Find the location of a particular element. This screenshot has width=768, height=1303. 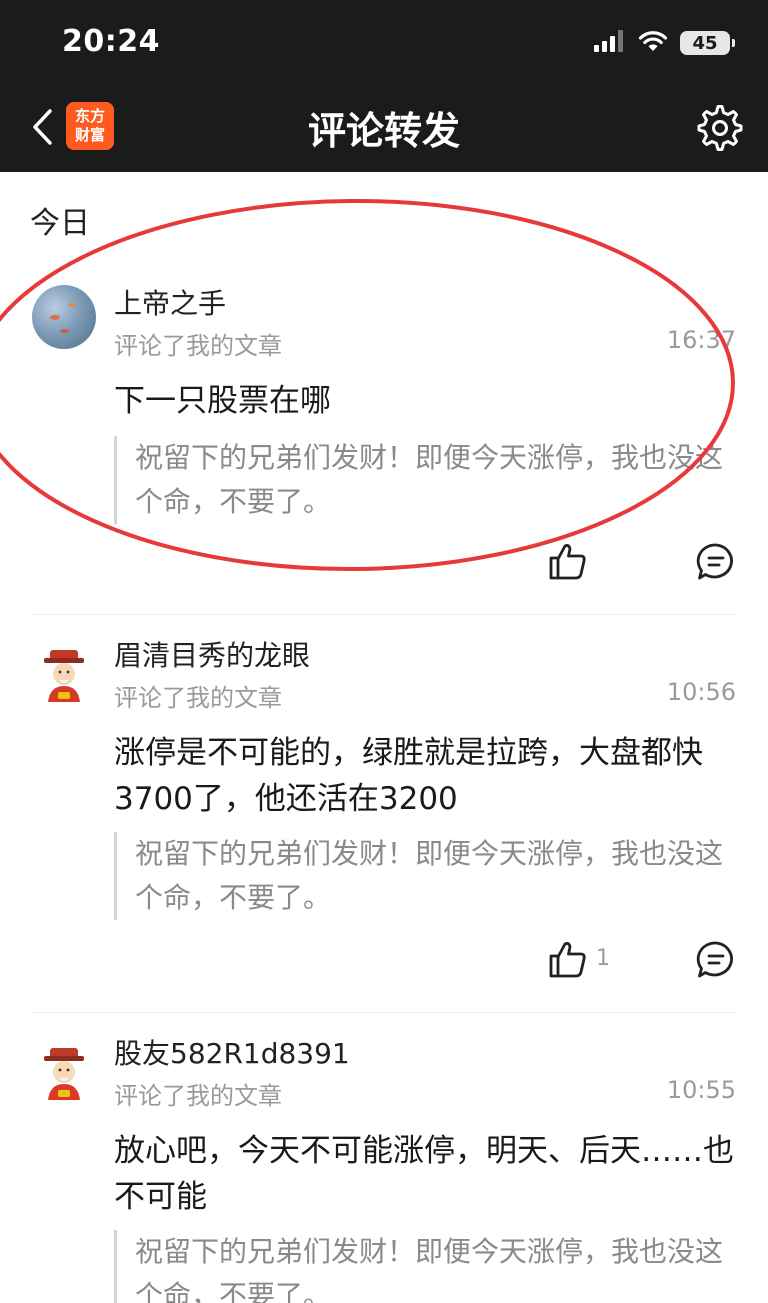

settings-button is located at coordinates (720, 128).